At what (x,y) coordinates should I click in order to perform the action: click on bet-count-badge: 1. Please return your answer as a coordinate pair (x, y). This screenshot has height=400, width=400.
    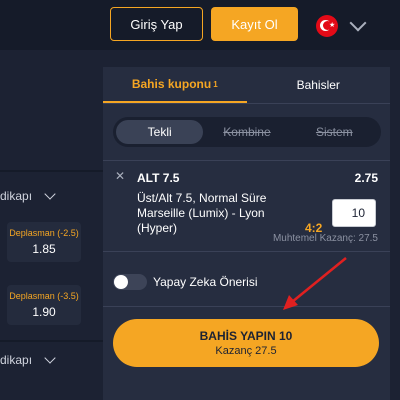
    Looking at the image, I should click on (215, 84).